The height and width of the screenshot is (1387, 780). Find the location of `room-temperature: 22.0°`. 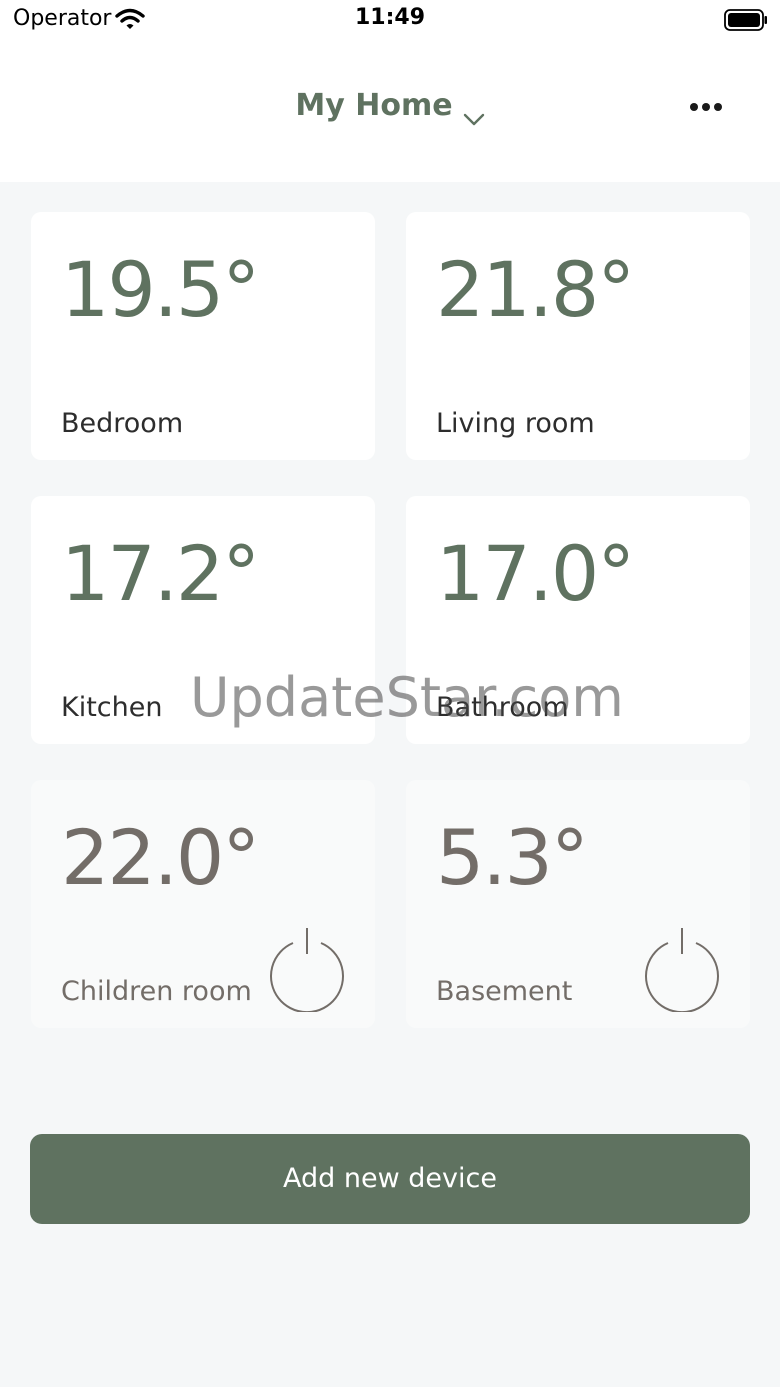

room-temperature: 22.0° is located at coordinates (160, 857).